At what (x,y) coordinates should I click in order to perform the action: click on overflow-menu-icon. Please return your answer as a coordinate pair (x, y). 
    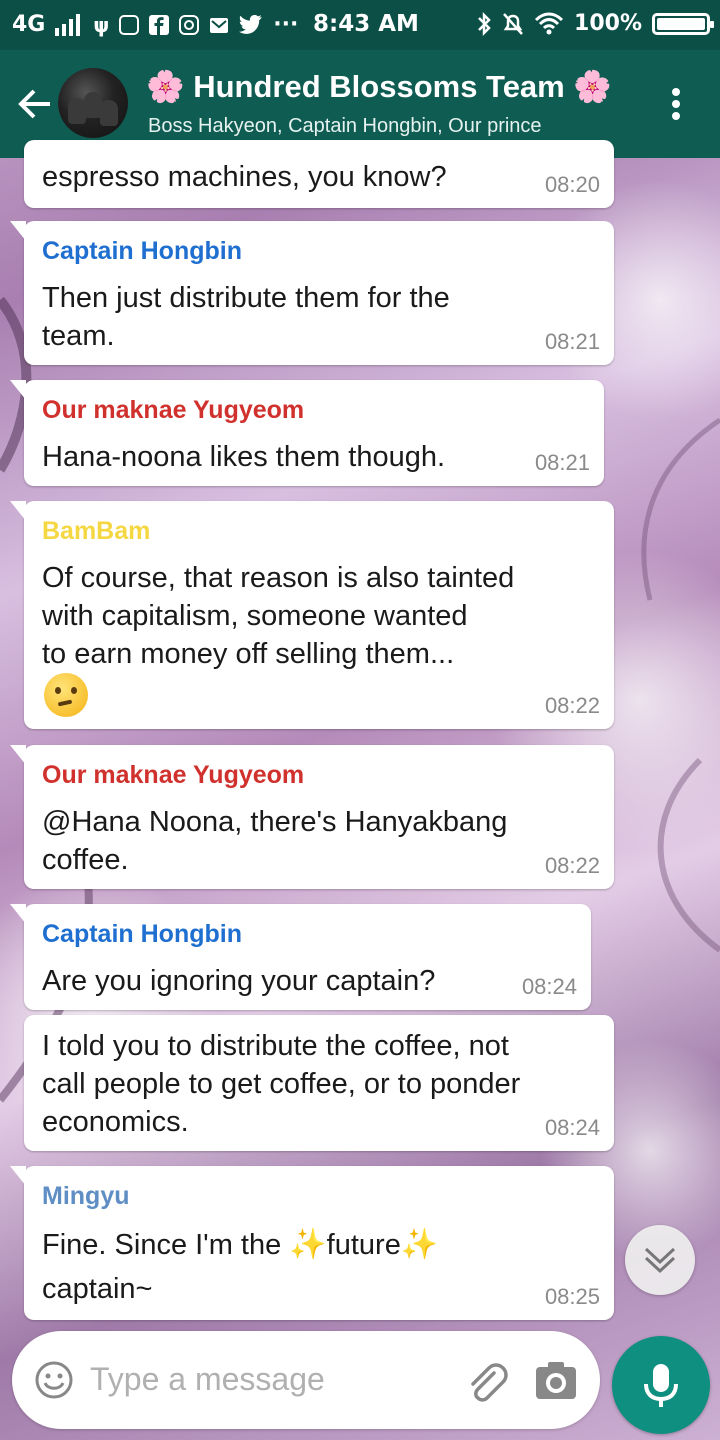
    Looking at the image, I should click on (676, 104).